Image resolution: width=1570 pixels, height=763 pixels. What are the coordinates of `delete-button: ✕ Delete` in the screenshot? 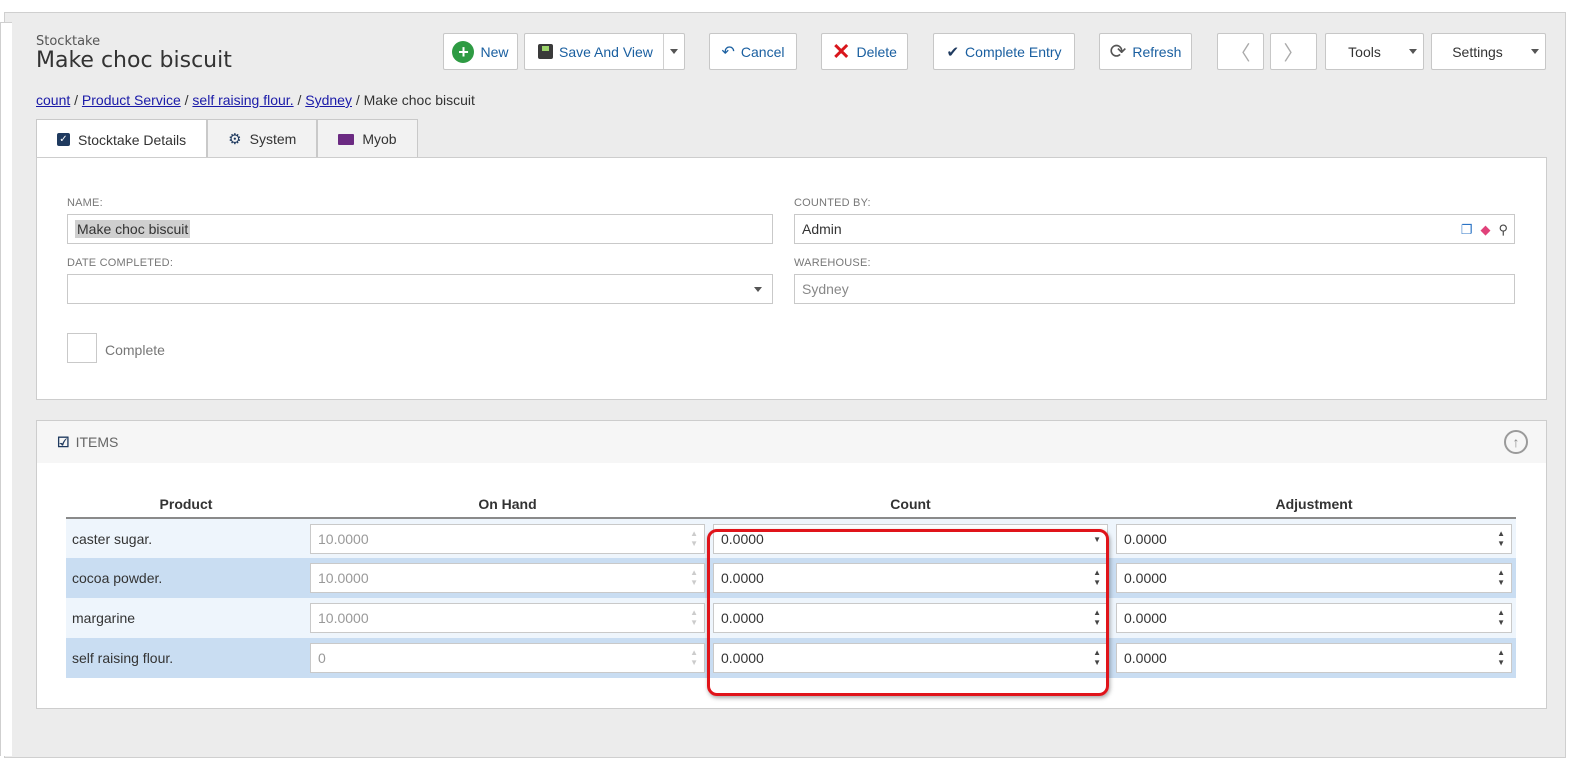 It's located at (864, 51).